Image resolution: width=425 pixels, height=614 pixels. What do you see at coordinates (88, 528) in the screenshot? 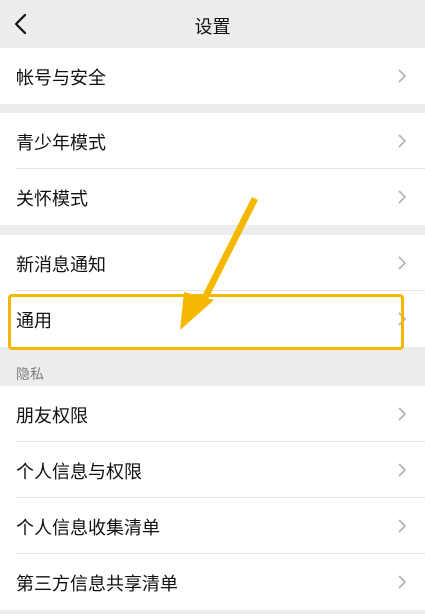
I see `settings-item-label: 个人信息收集清单` at bounding box center [88, 528].